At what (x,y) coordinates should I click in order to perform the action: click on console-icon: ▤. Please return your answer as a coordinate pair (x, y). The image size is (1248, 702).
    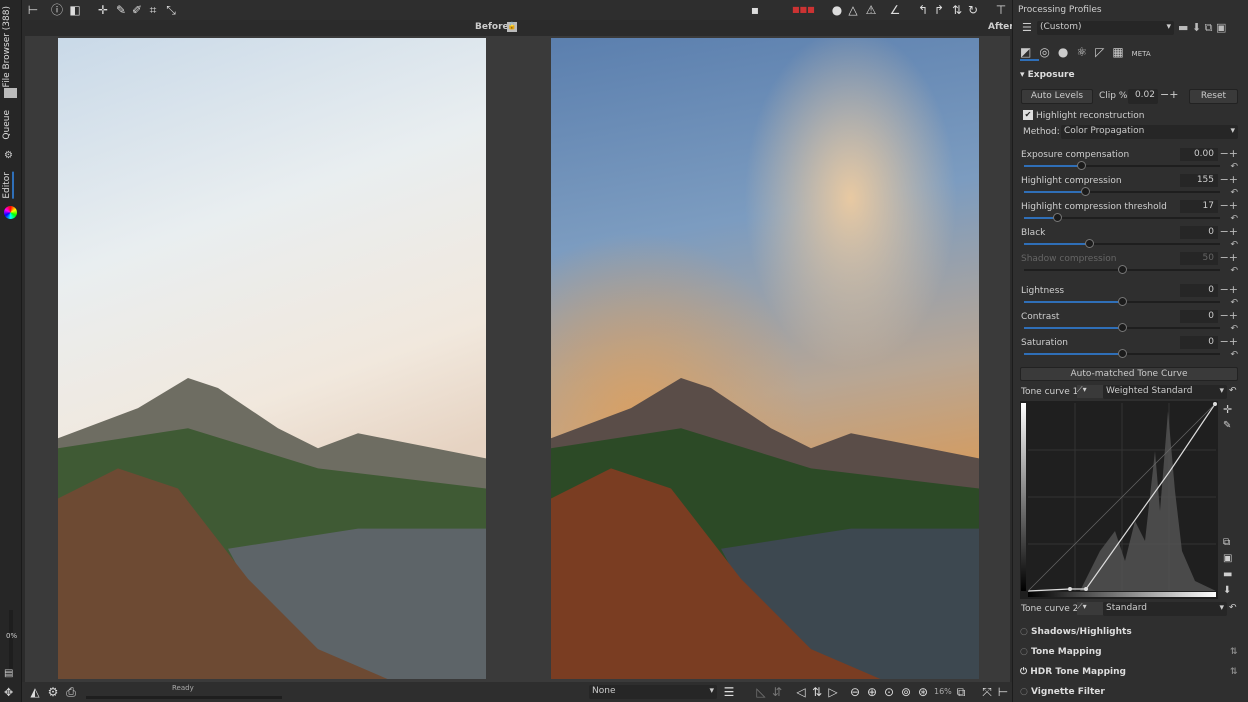
    Looking at the image, I should click on (8, 673).